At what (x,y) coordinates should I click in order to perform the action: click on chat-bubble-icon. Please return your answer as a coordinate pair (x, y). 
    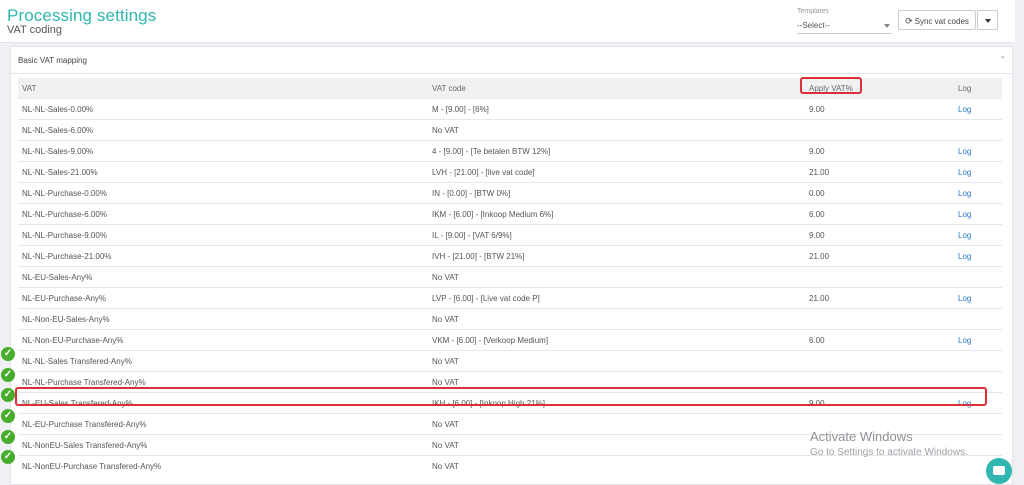
    Looking at the image, I should click on (999, 470).